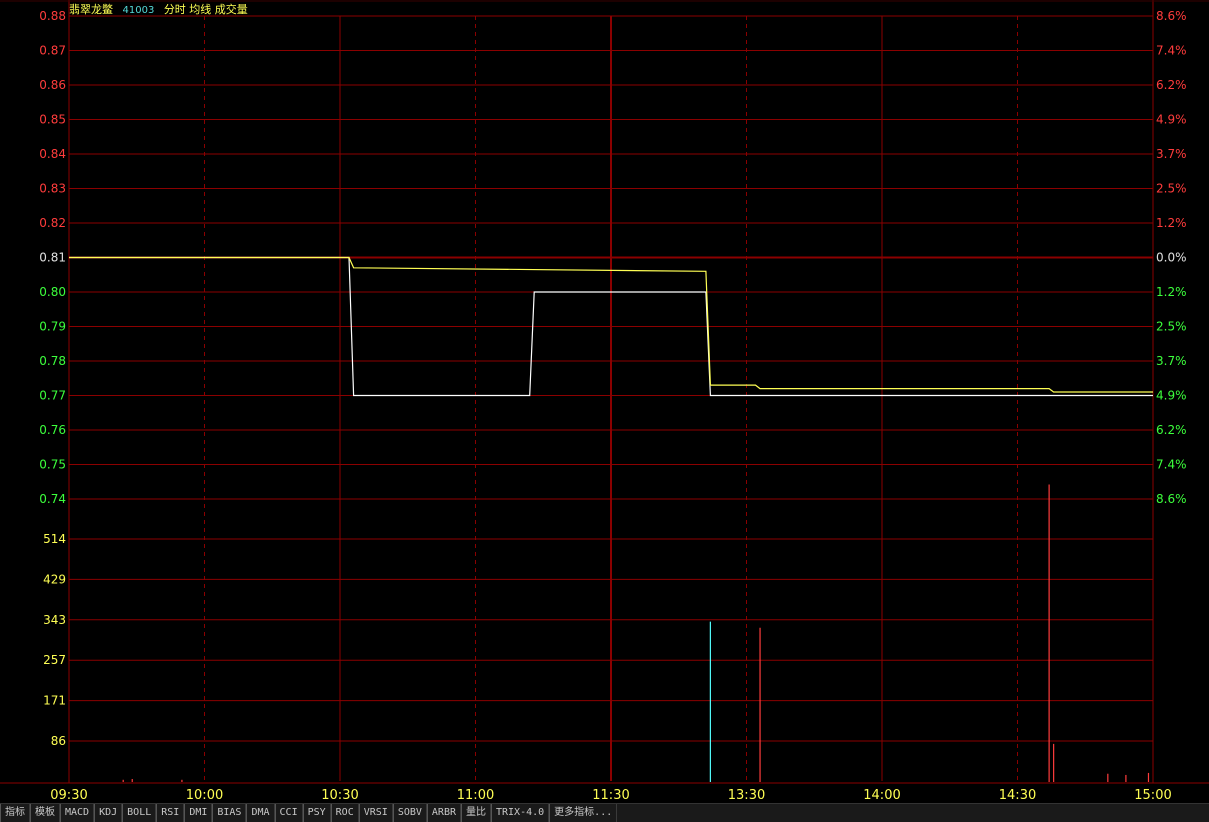 This screenshot has width=1209, height=822. I want to click on time-tick-label: 10:00, so click(204, 795).